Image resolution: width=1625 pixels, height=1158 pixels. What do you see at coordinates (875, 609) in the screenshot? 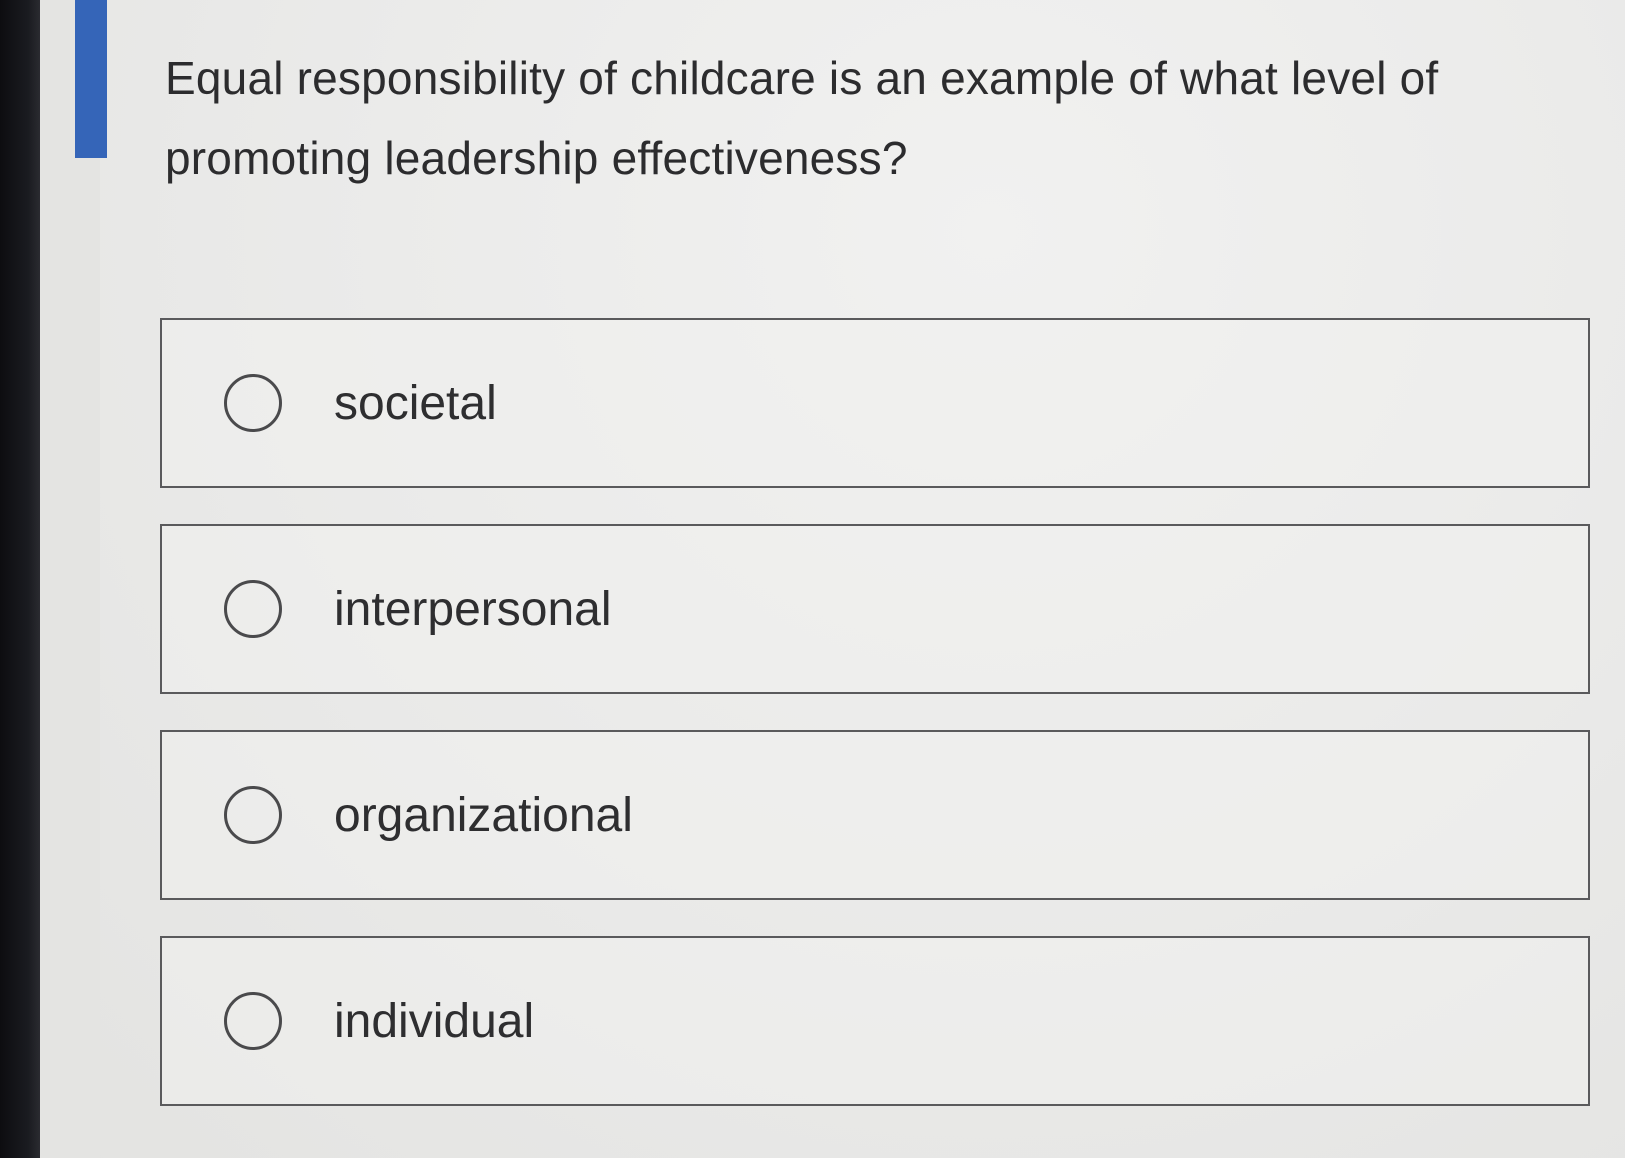
I see `option-interpersonal: interpersonal` at bounding box center [875, 609].